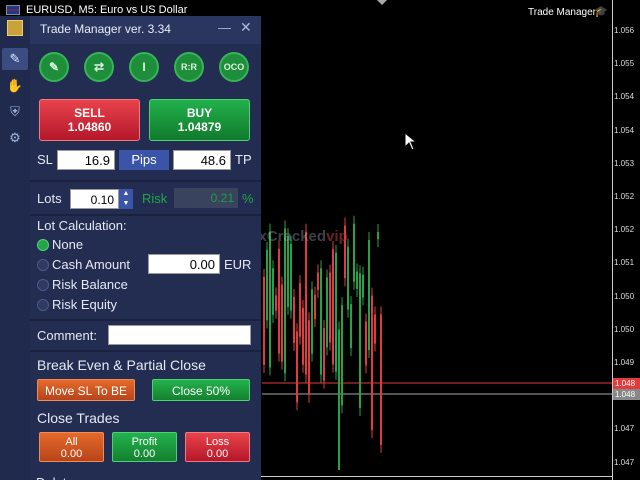 Image resolution: width=640 pixels, height=480 pixels. I want to click on close-loss-button: Loss 0.00, so click(217, 447).